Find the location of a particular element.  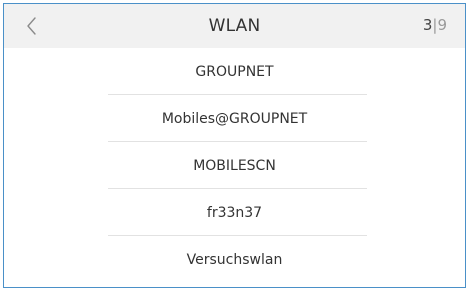

network-label: fr33n37 is located at coordinates (234, 212).